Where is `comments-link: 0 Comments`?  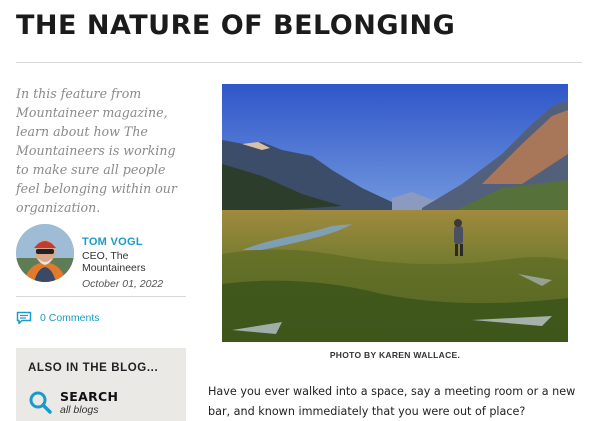 comments-link: 0 Comments is located at coordinates (58, 318).